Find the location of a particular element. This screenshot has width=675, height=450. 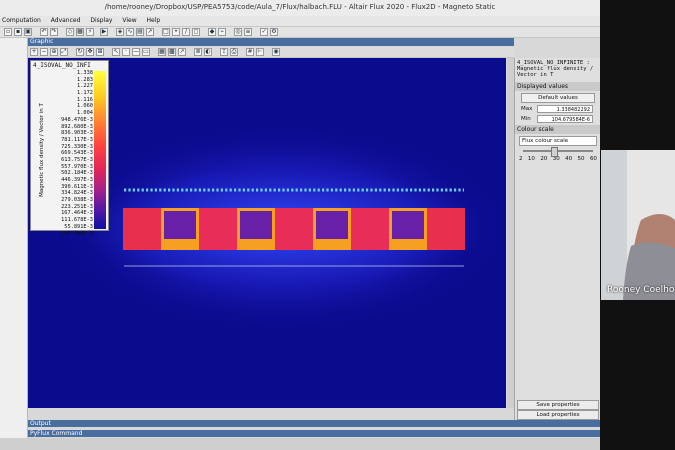

slider-tick: 60 is located at coordinates (593, 159).